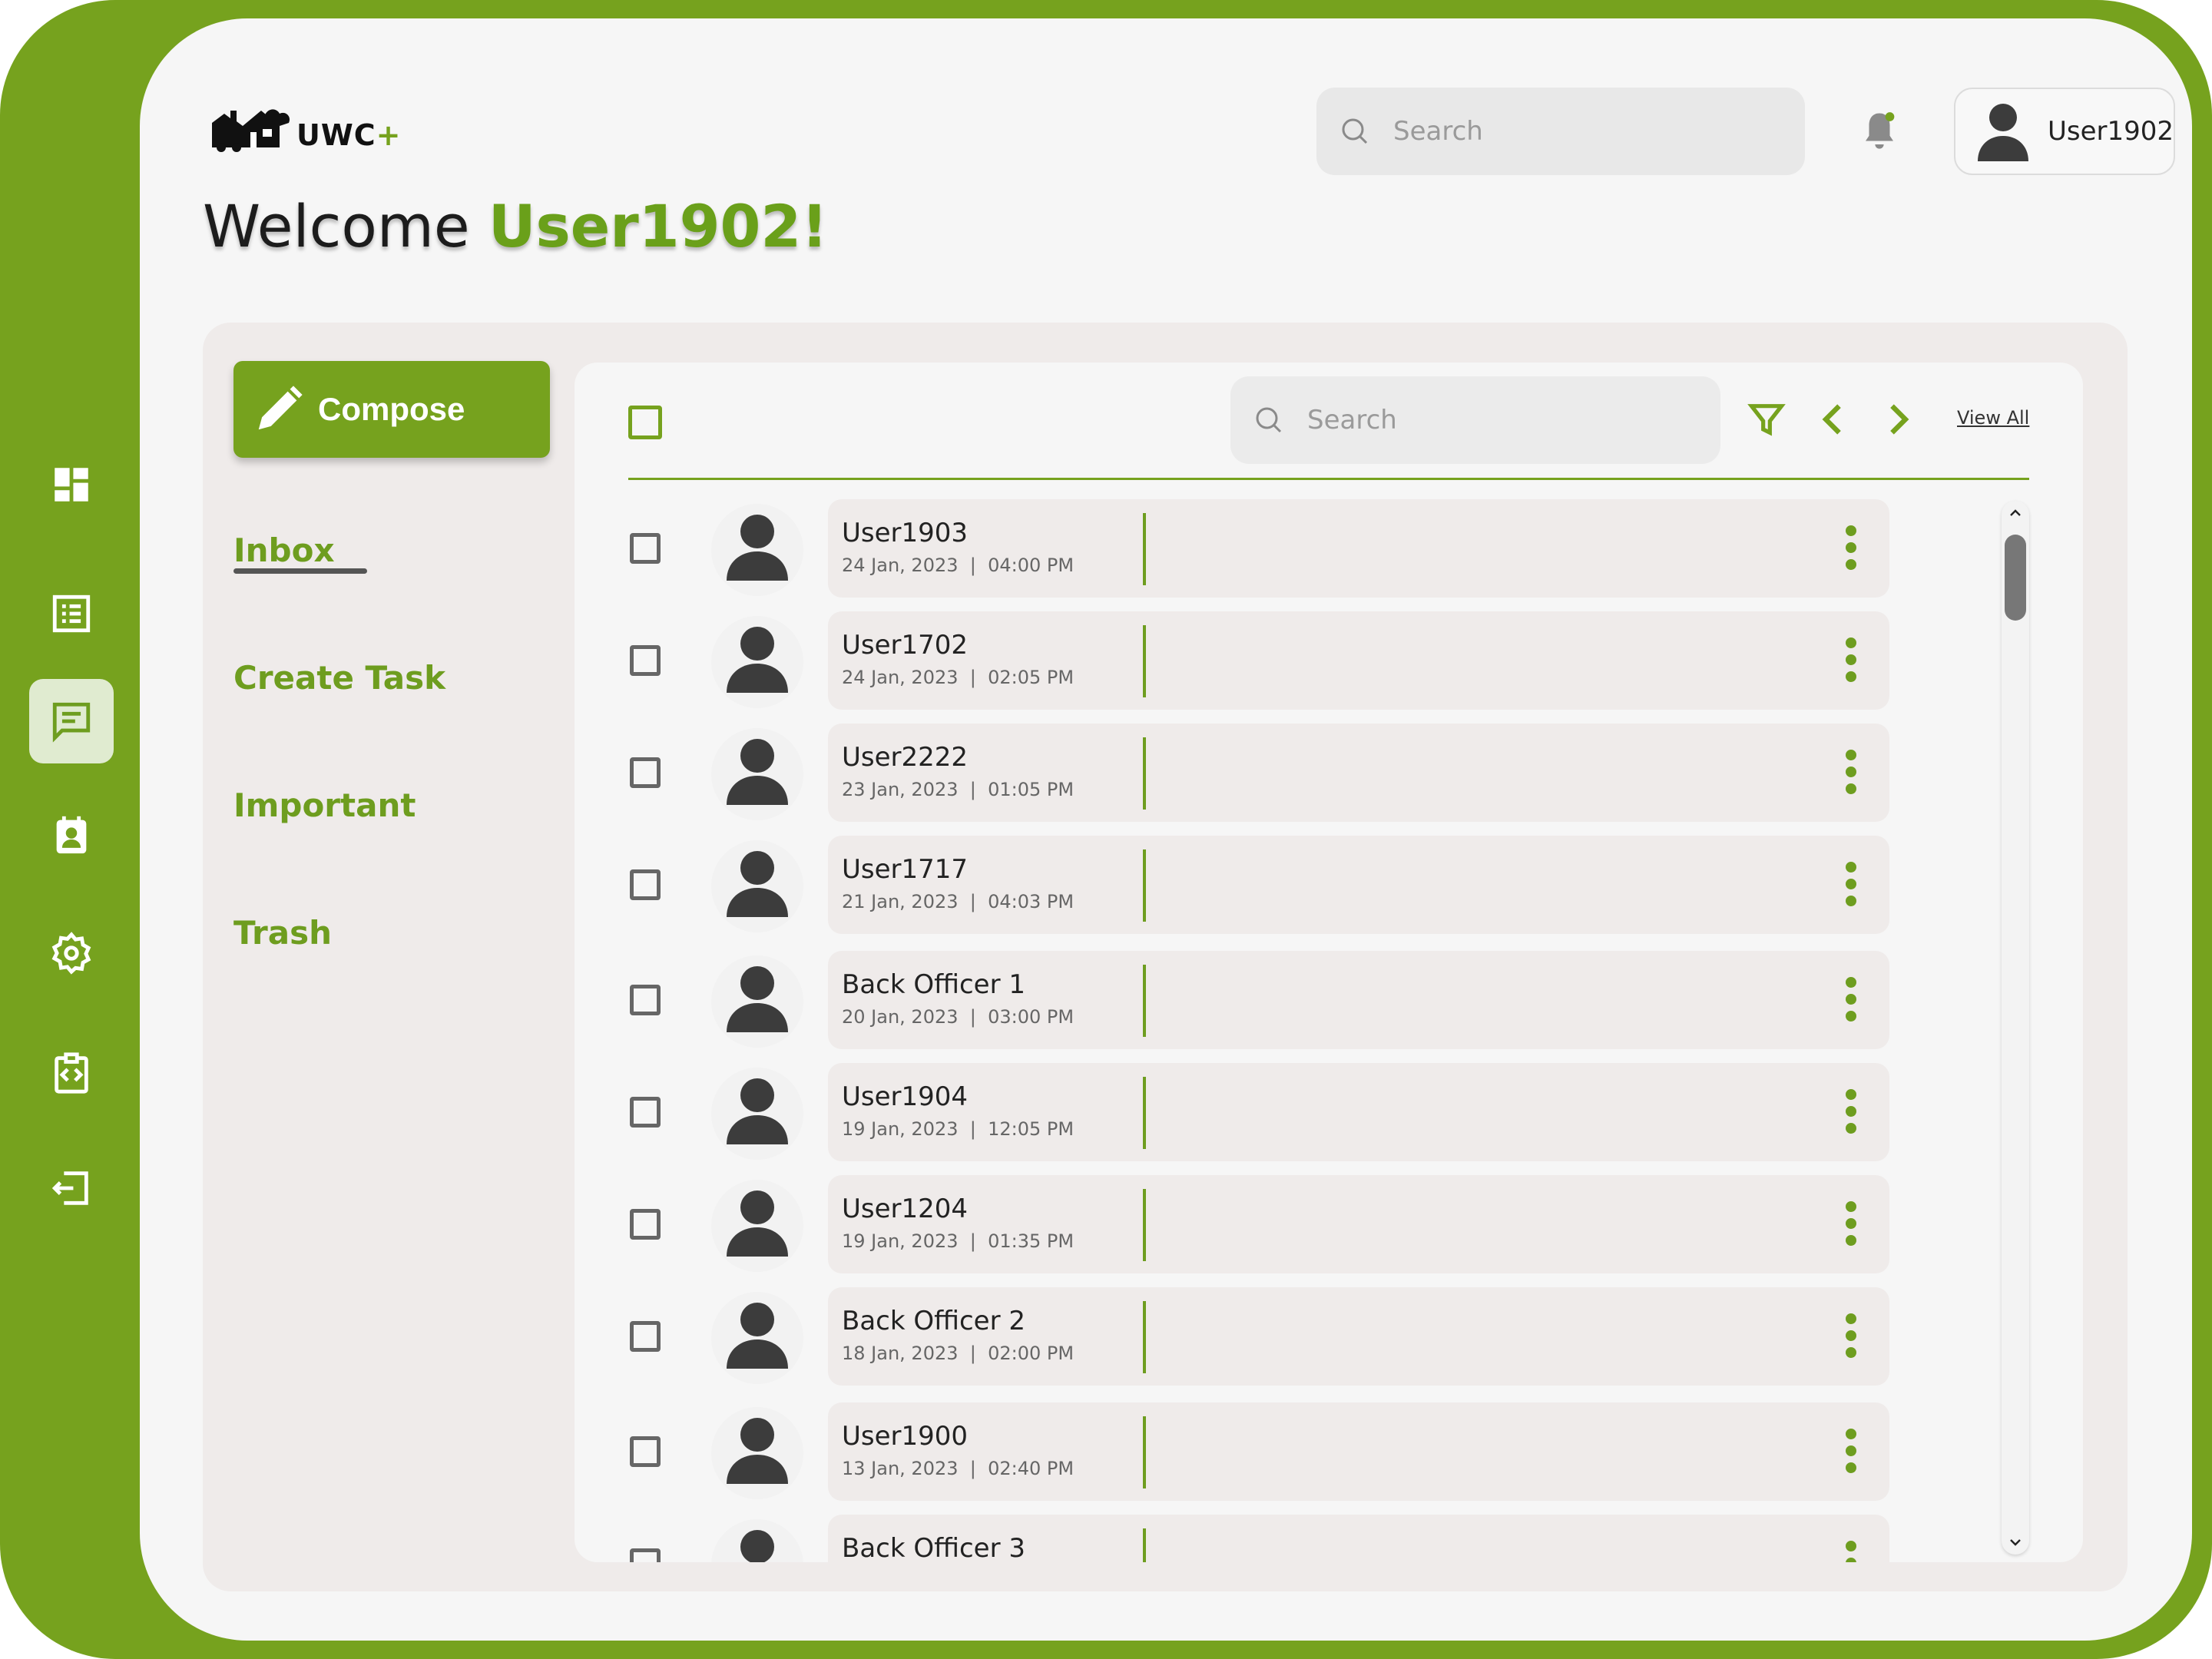 The width and height of the screenshot is (2212, 1659). What do you see at coordinates (71, 835) in the screenshot?
I see `contact-card-icon` at bounding box center [71, 835].